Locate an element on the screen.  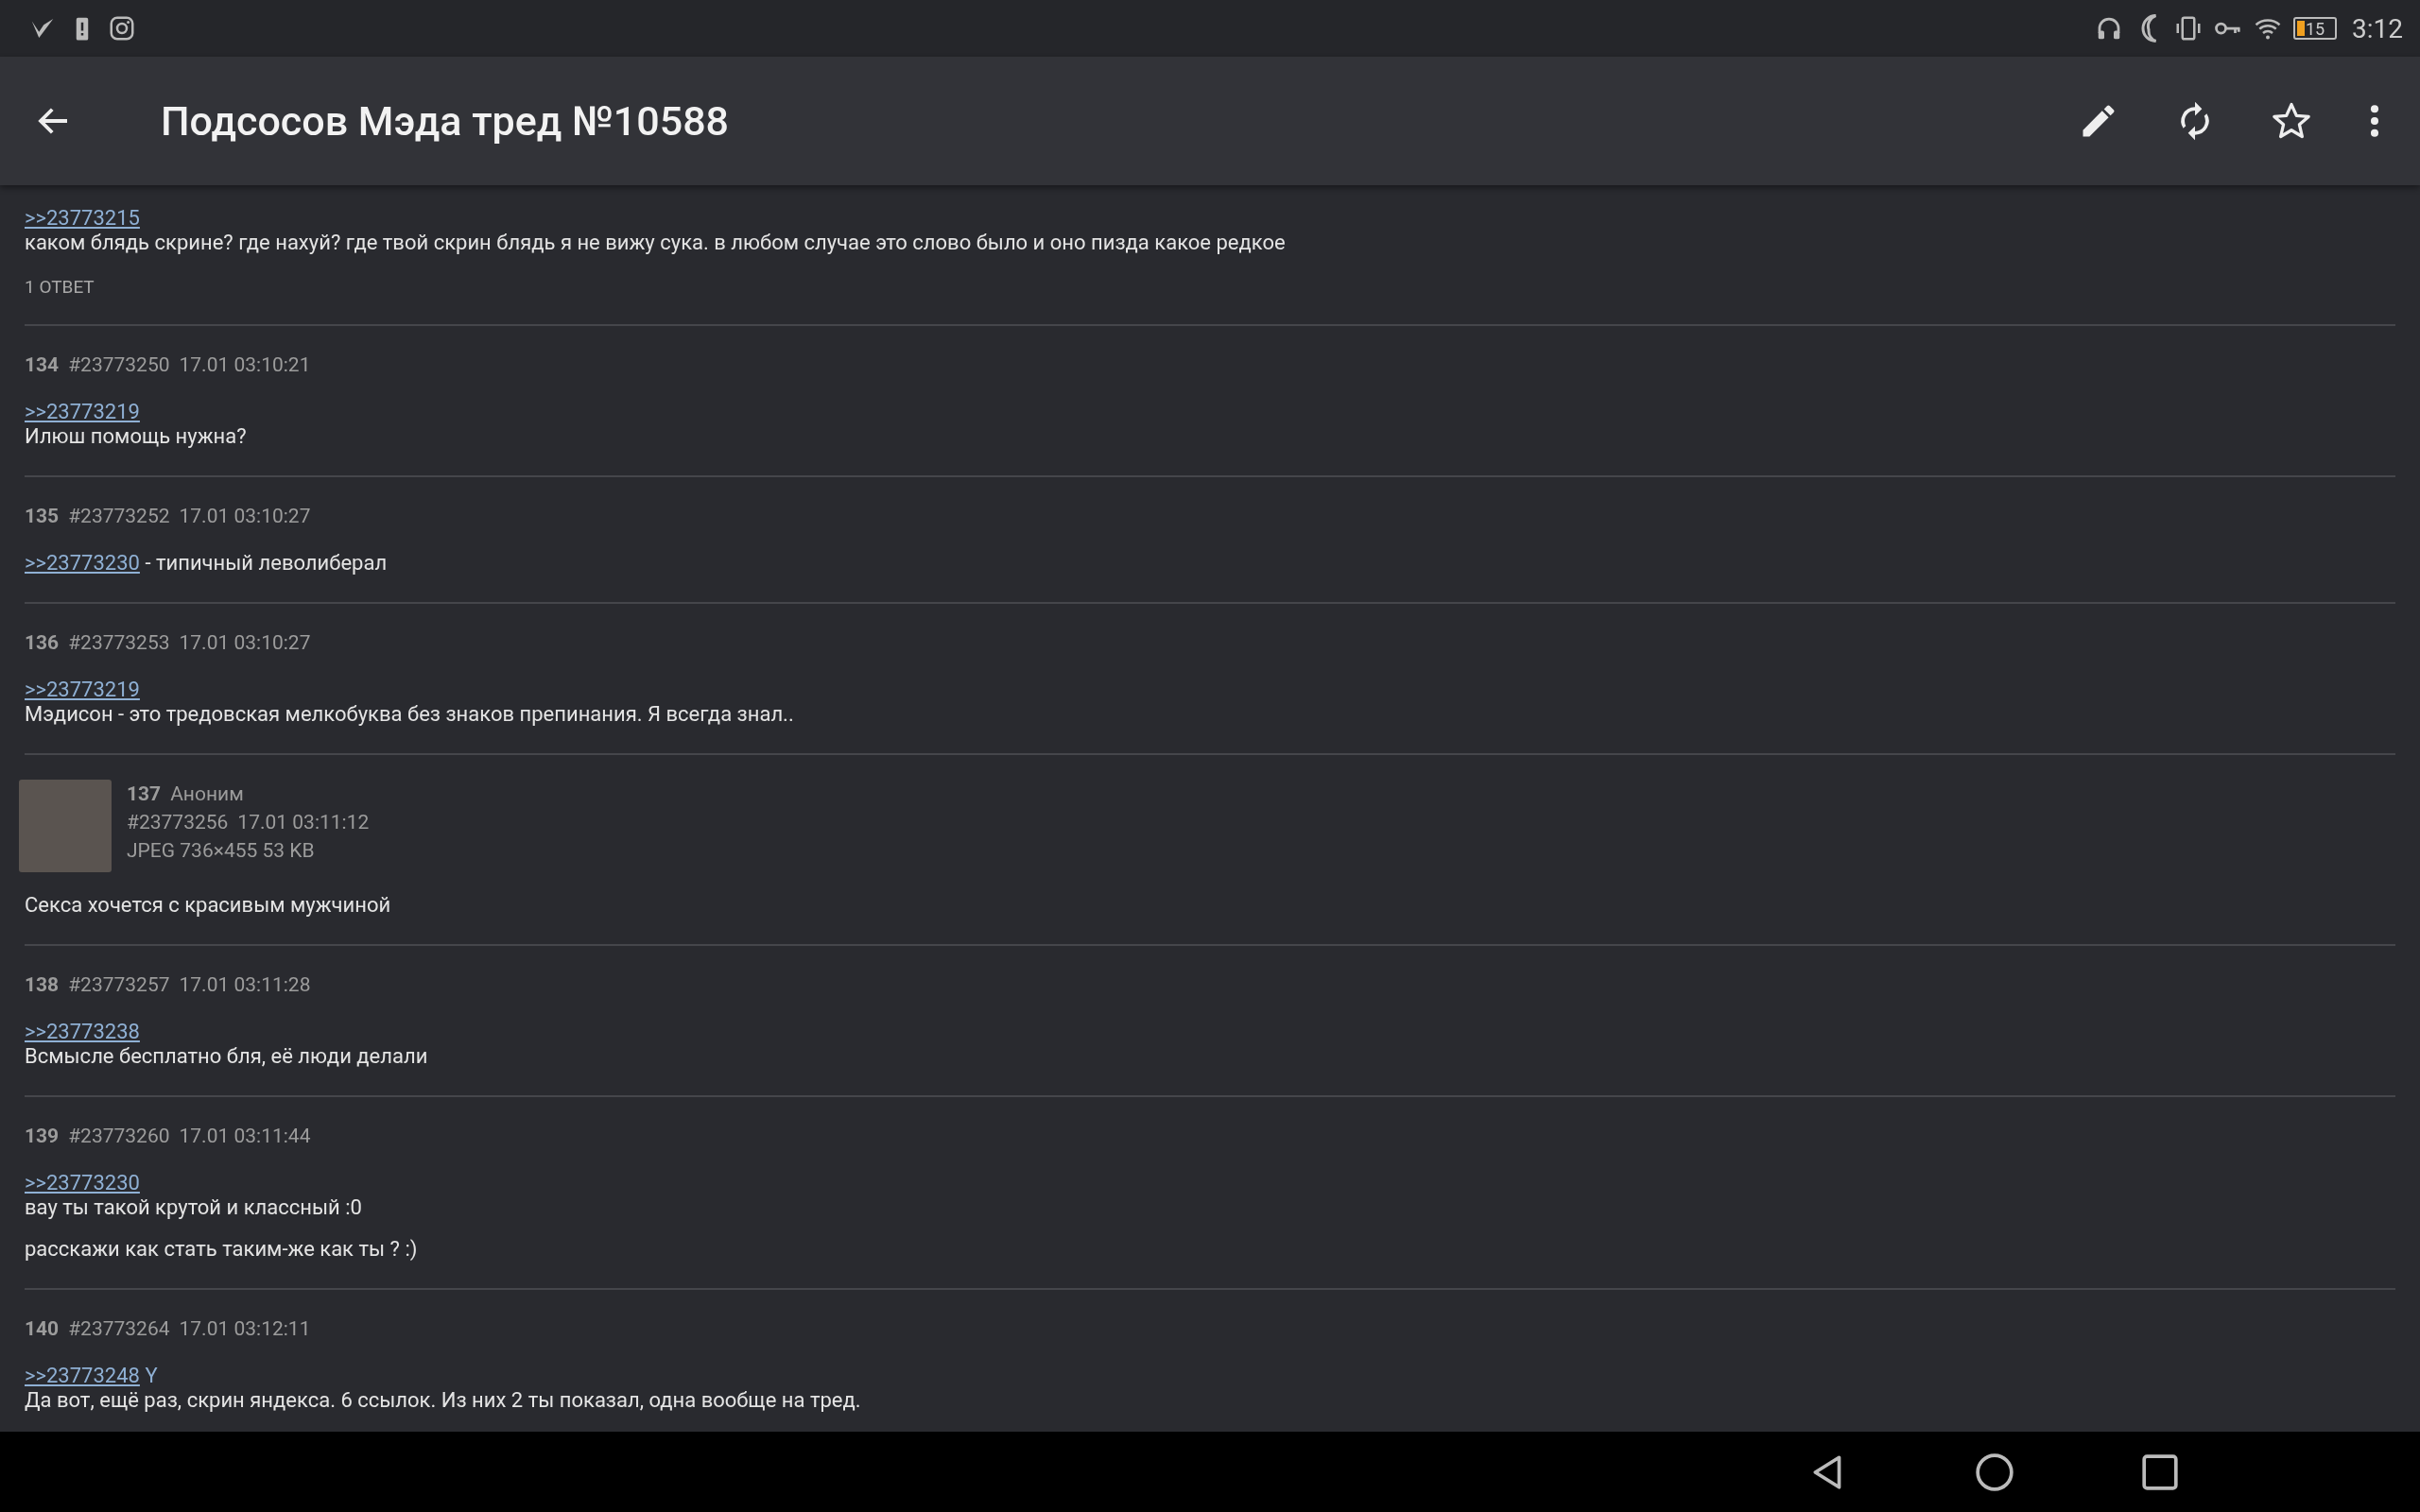
post-text: Всмысле бесплатно бля, её люди делали is located at coordinates (226, 1056).